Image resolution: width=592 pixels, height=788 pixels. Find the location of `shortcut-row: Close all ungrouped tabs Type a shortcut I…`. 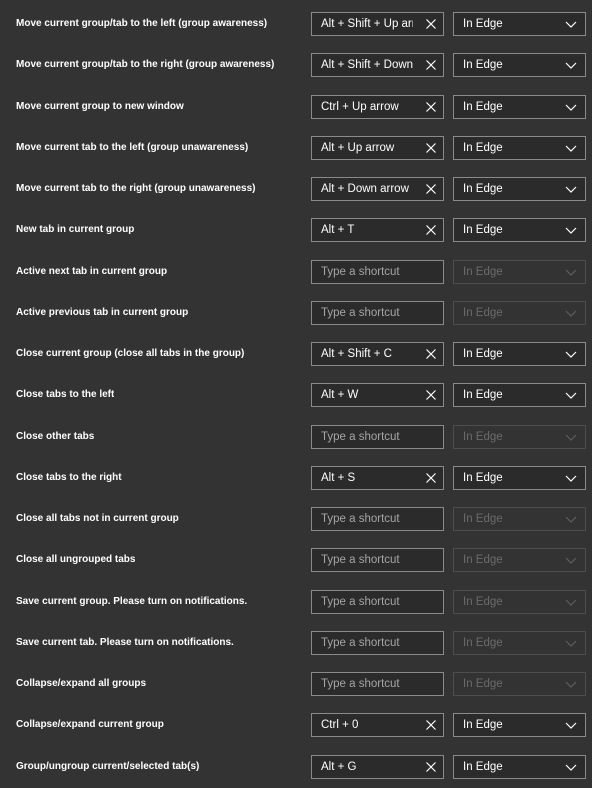

shortcut-row: Close all ungrouped tabs Type a shortcut I… is located at coordinates (296, 560).